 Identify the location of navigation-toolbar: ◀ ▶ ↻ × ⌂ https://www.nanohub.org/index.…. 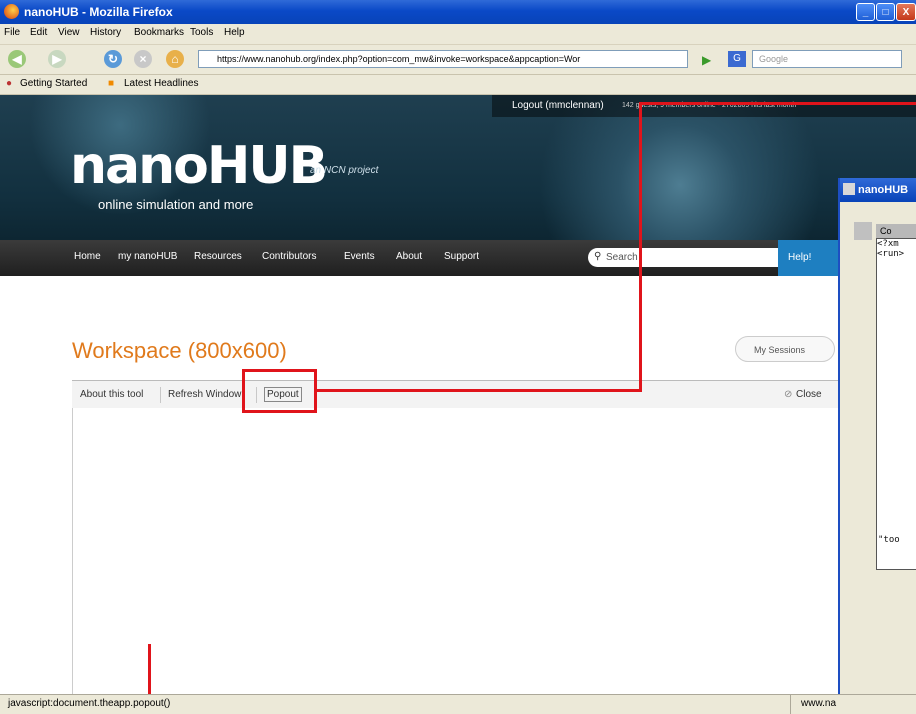
(458, 60).